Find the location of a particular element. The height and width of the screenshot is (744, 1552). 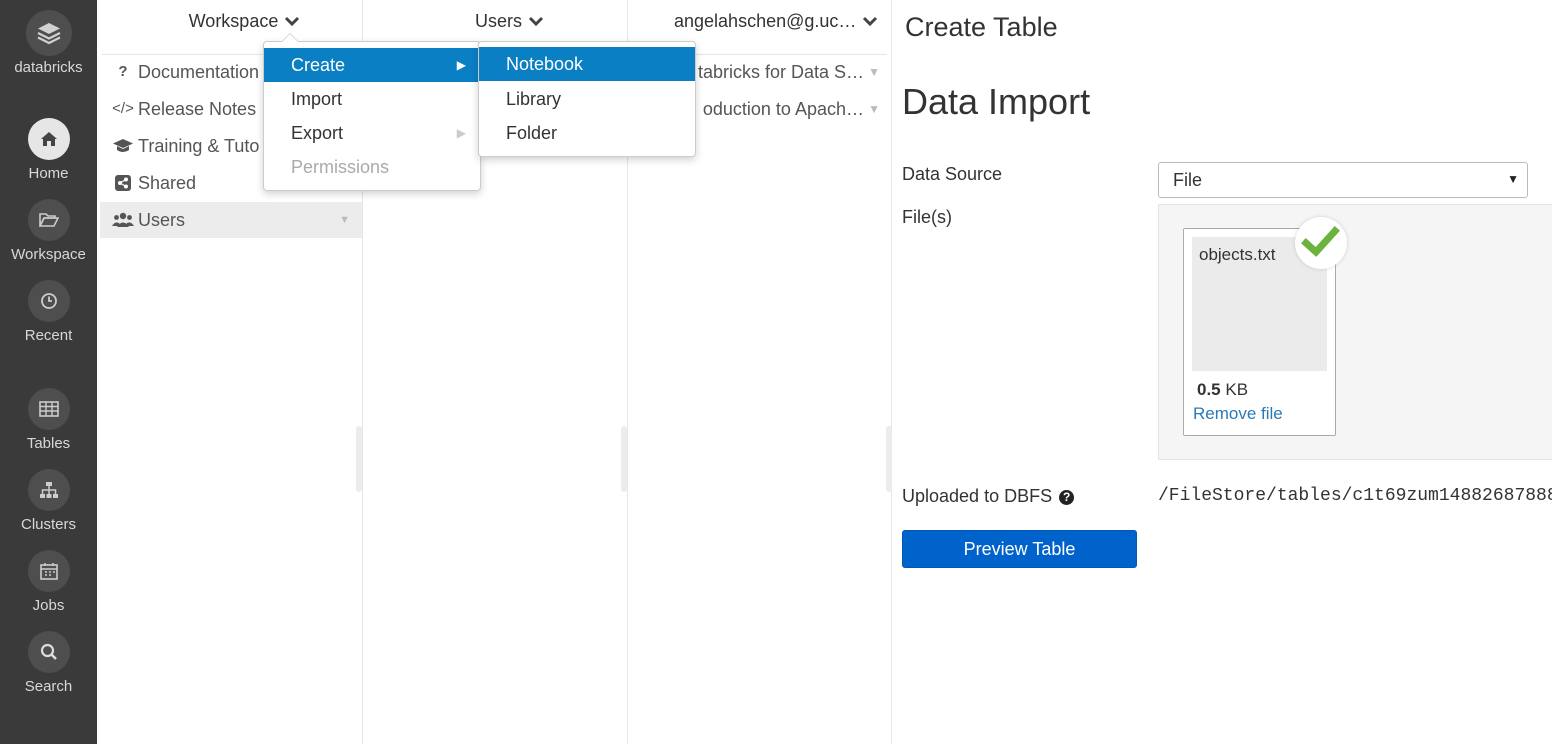

menu-item-label: Create is located at coordinates (318, 65).